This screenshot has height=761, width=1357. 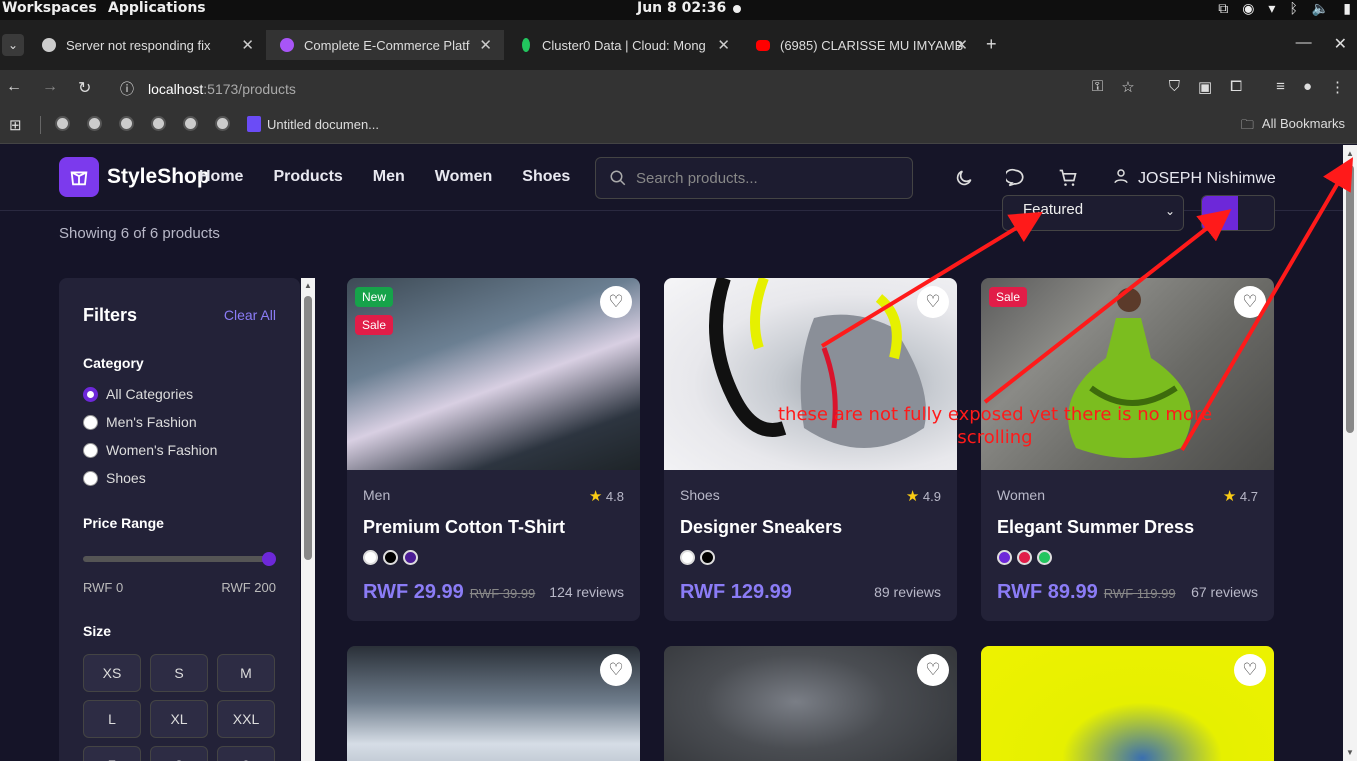 I want to click on site-info-icon: ⓘ, so click(x=127, y=89).